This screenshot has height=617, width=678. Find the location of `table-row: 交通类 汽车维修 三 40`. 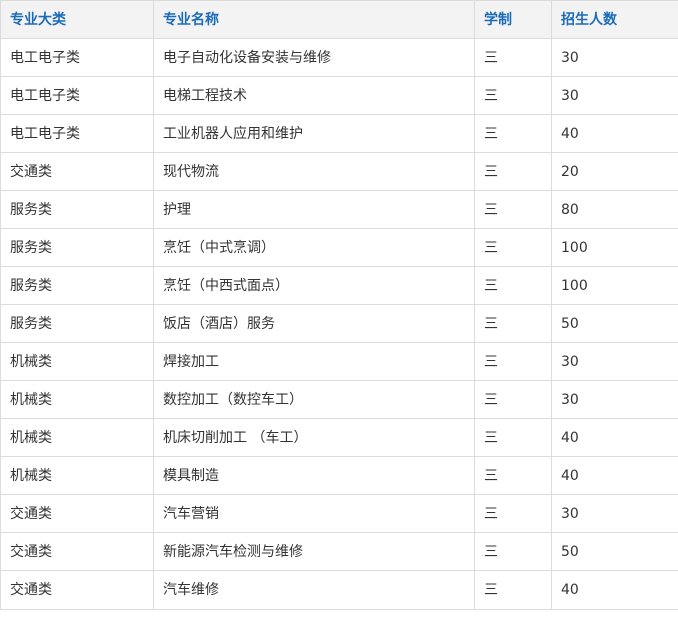

table-row: 交通类 汽车维修 三 40 is located at coordinates (339, 590).